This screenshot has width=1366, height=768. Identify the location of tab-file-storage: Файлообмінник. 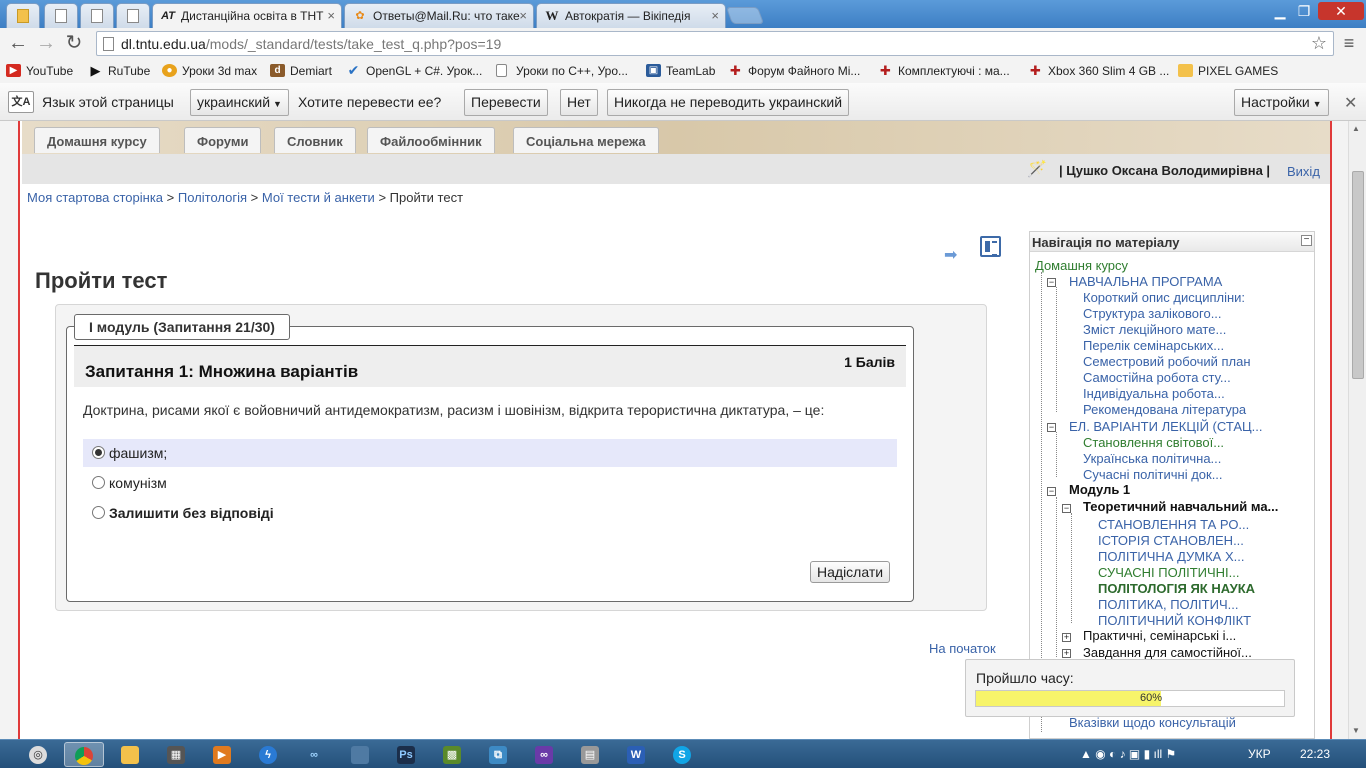
(431, 140).